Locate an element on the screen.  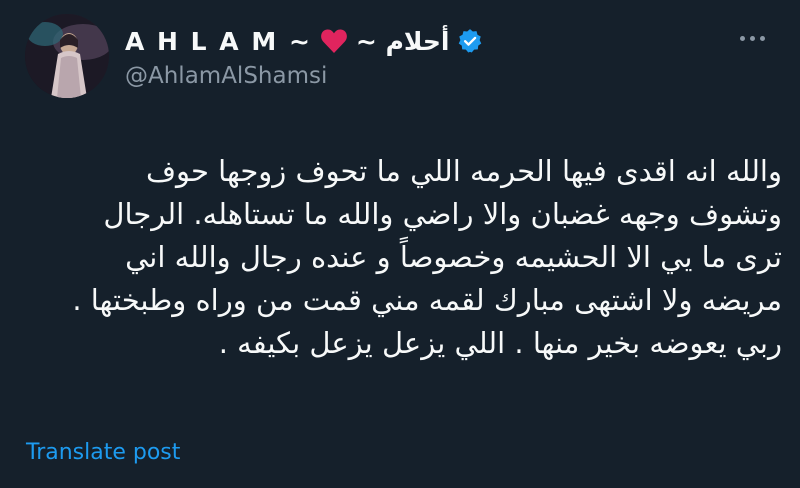
avatar-image is located at coordinates (67, 56).